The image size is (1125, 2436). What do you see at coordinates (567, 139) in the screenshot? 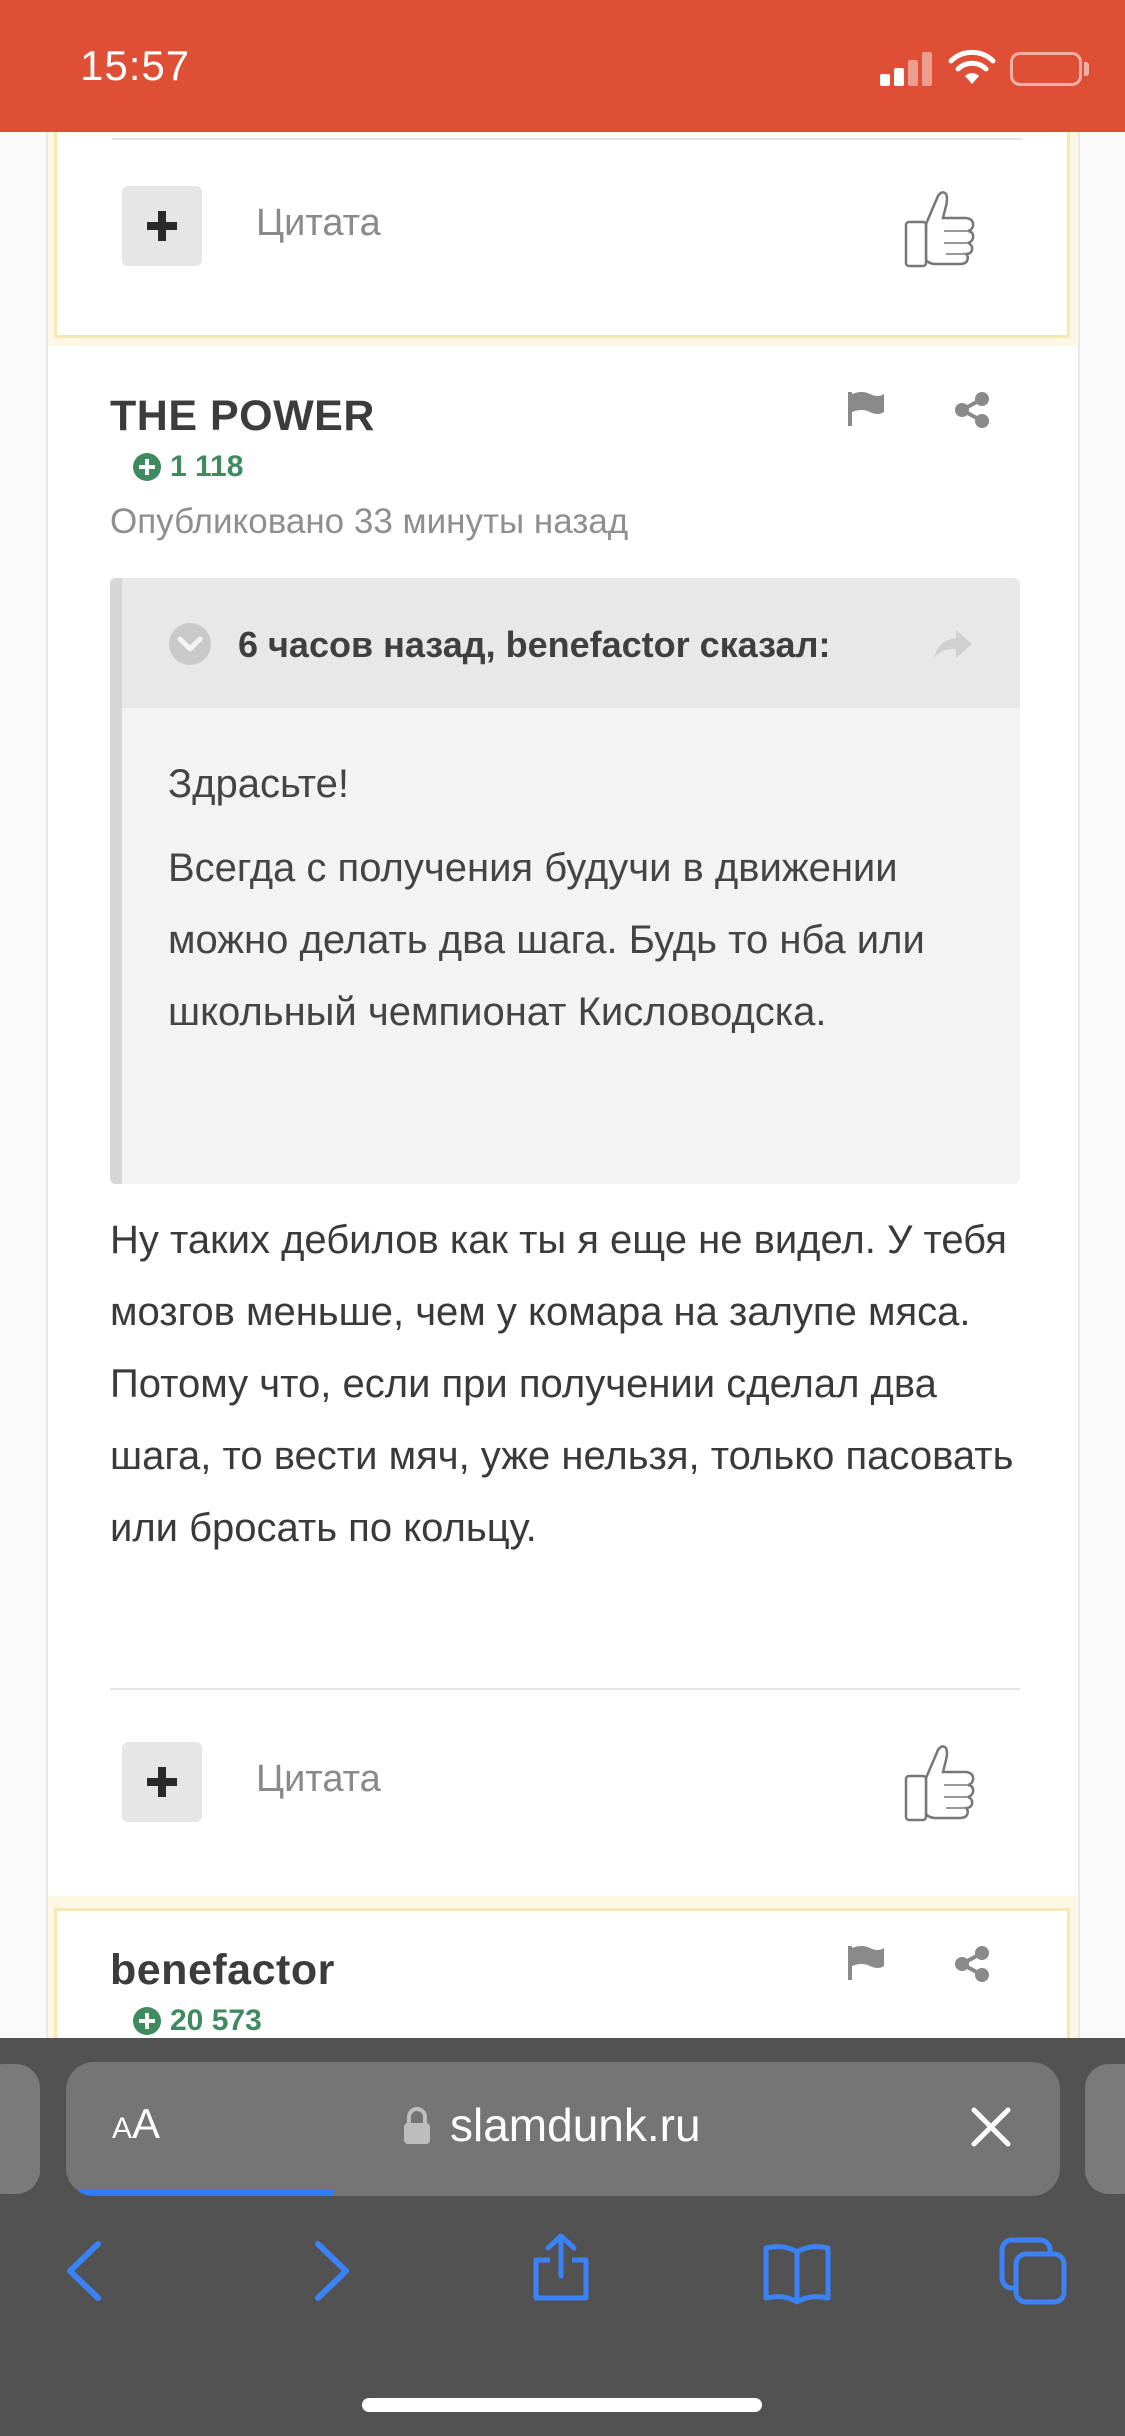
I see `previous-post-divider` at bounding box center [567, 139].